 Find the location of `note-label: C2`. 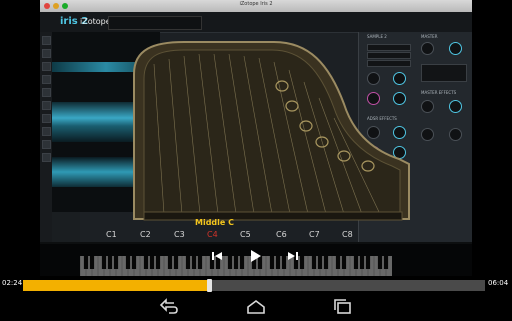

note-label: C2 is located at coordinates (145, 234).